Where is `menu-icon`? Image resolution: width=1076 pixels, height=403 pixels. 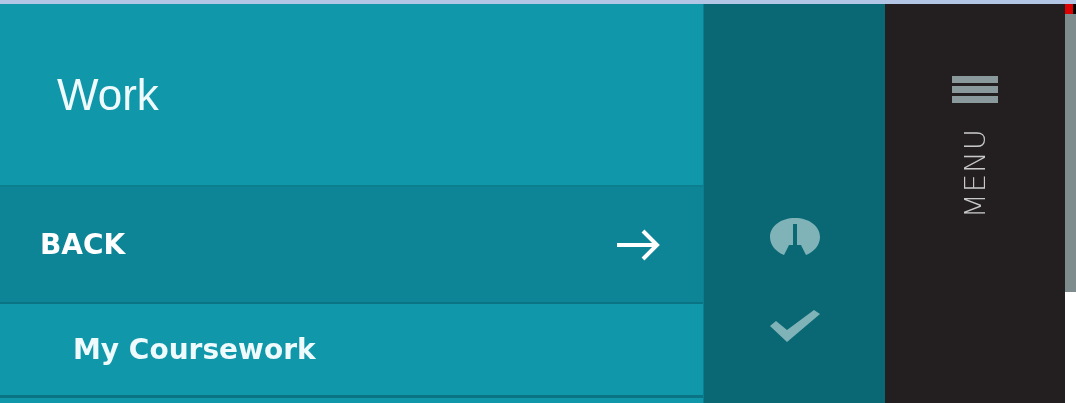
menu-icon is located at coordinates (975, 90).